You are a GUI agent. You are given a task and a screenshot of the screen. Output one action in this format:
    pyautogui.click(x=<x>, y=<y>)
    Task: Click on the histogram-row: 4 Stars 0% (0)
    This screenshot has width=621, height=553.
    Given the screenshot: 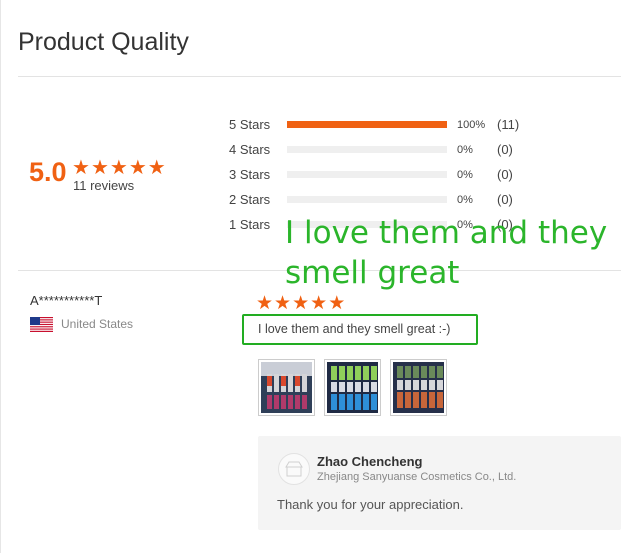 What is the action you would take?
    pyautogui.click(x=389, y=150)
    